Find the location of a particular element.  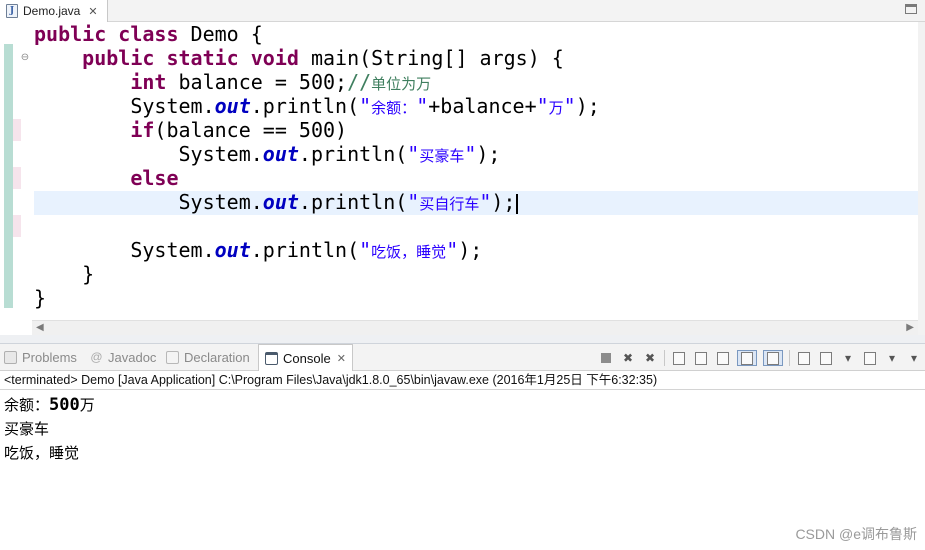

tab-problems: Problems is located at coordinates (40, 357).